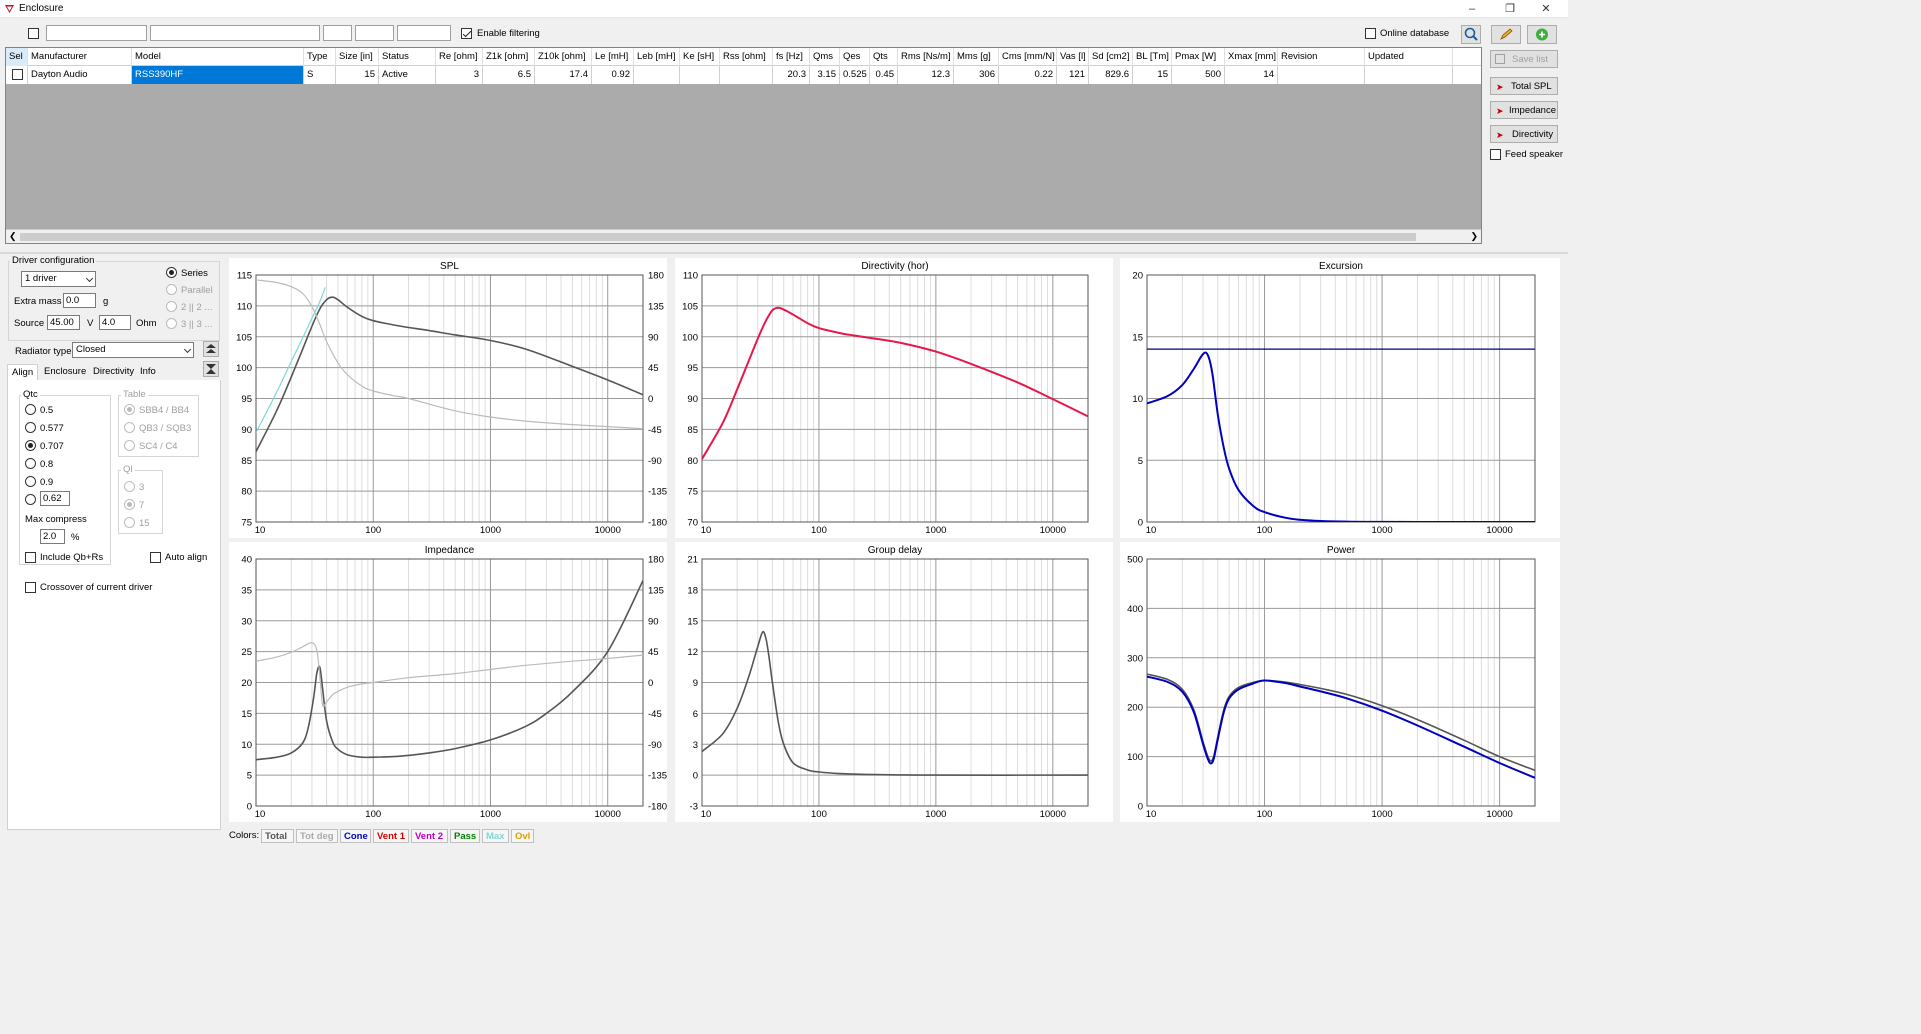 This screenshot has height=1034, width=1921. Describe the element at coordinates (63, 322) in the screenshot. I see `source-voltage-input: 45.00` at that location.